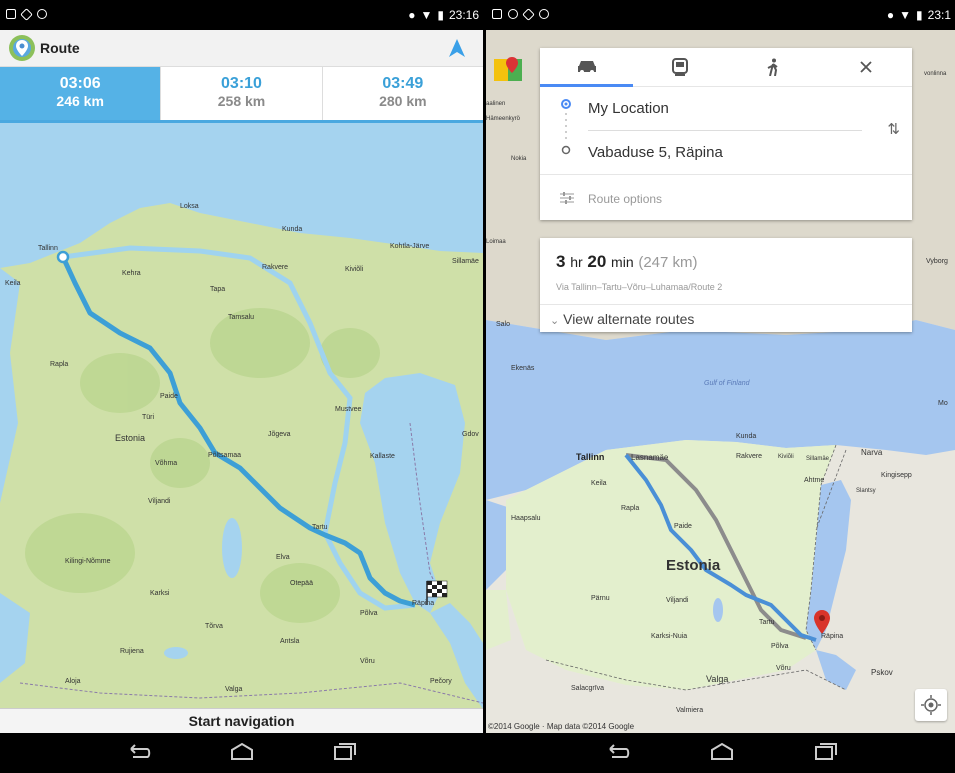 The image size is (955, 773). I want to click on map-label: Aloja, so click(73, 681).